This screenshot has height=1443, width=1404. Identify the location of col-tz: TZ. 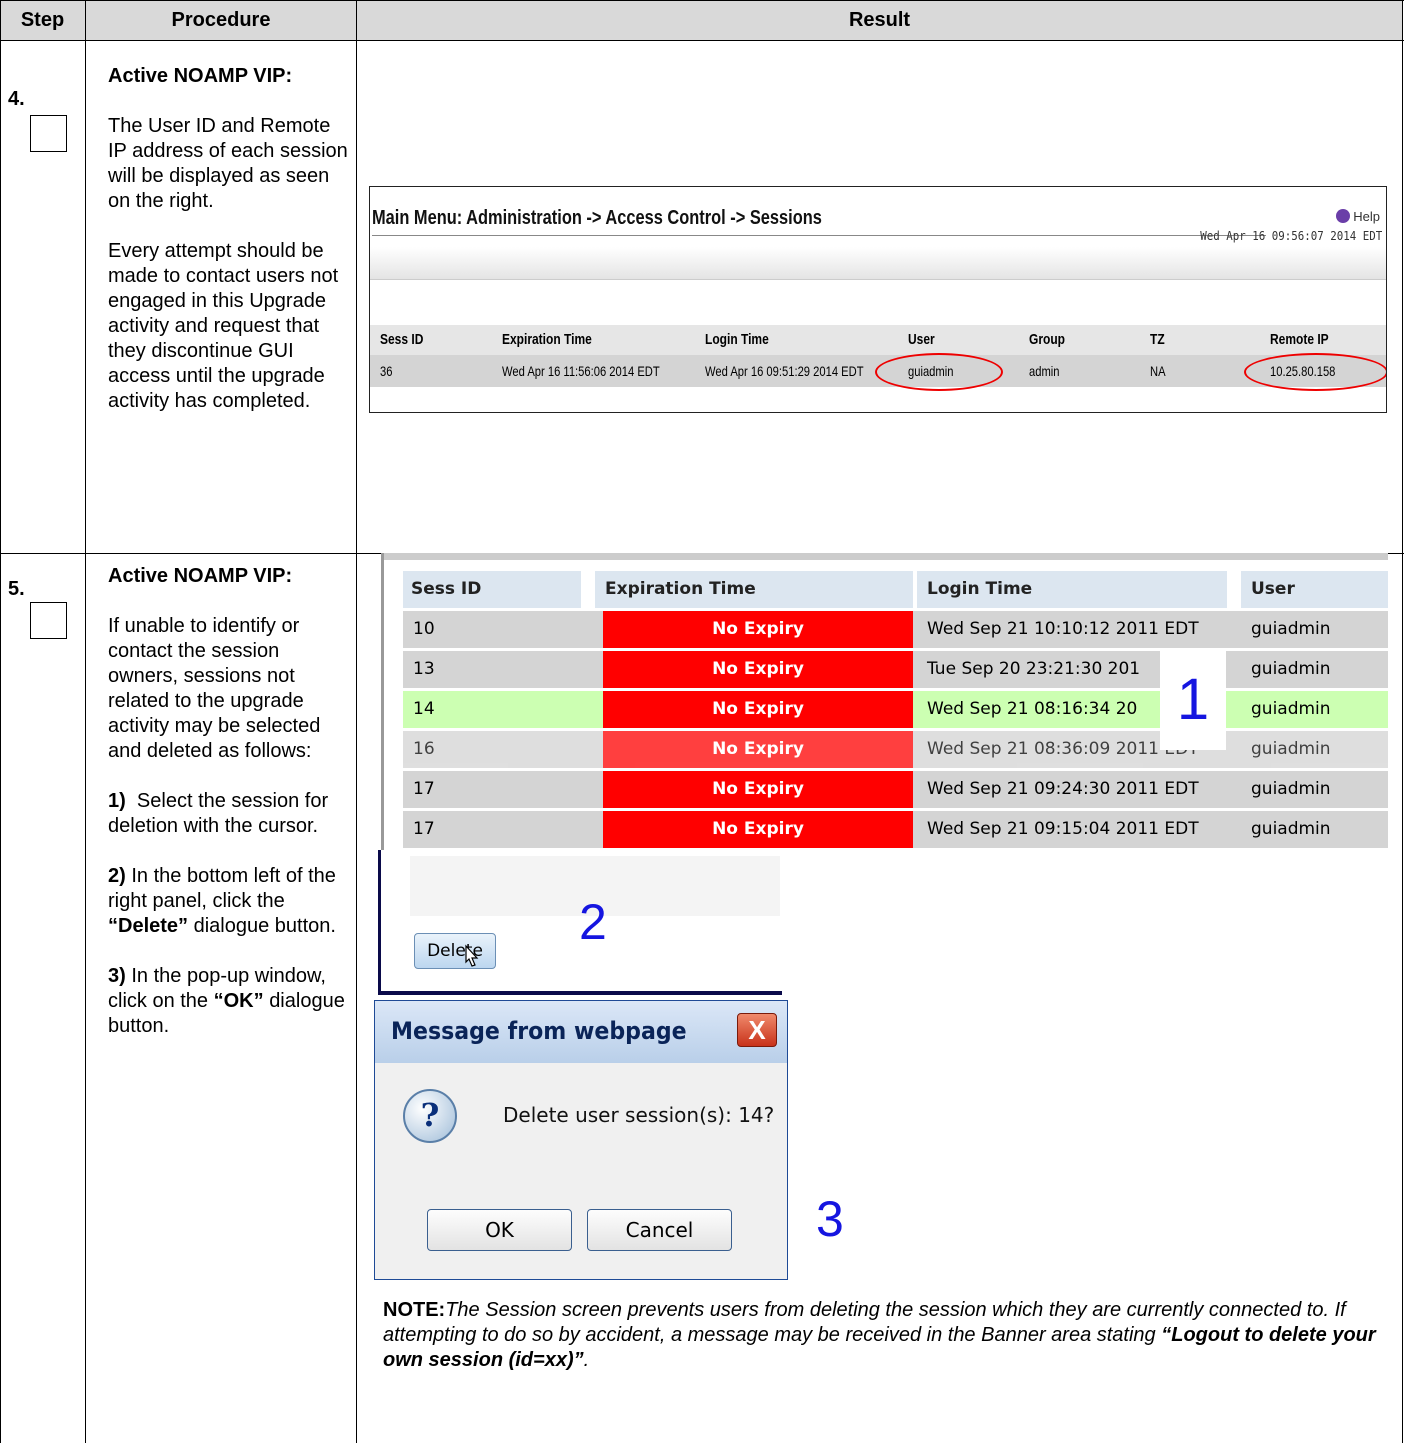
(1157, 339).